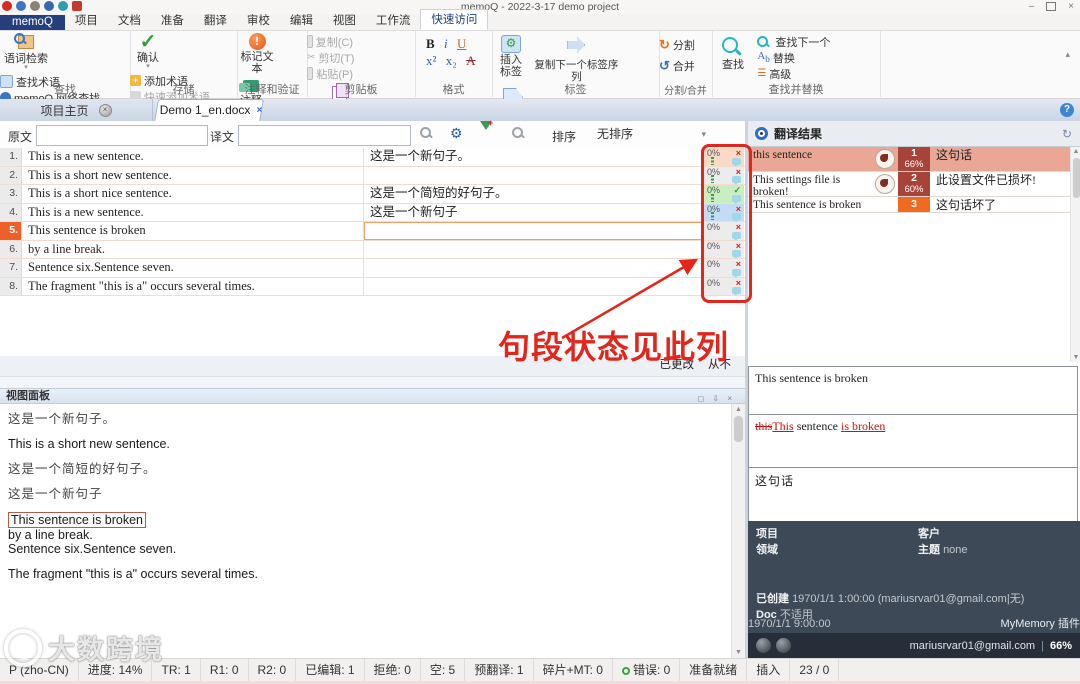 This screenshot has height=684, width=1080. I want to click on status-cell: 0% ✓, so click(724, 194).